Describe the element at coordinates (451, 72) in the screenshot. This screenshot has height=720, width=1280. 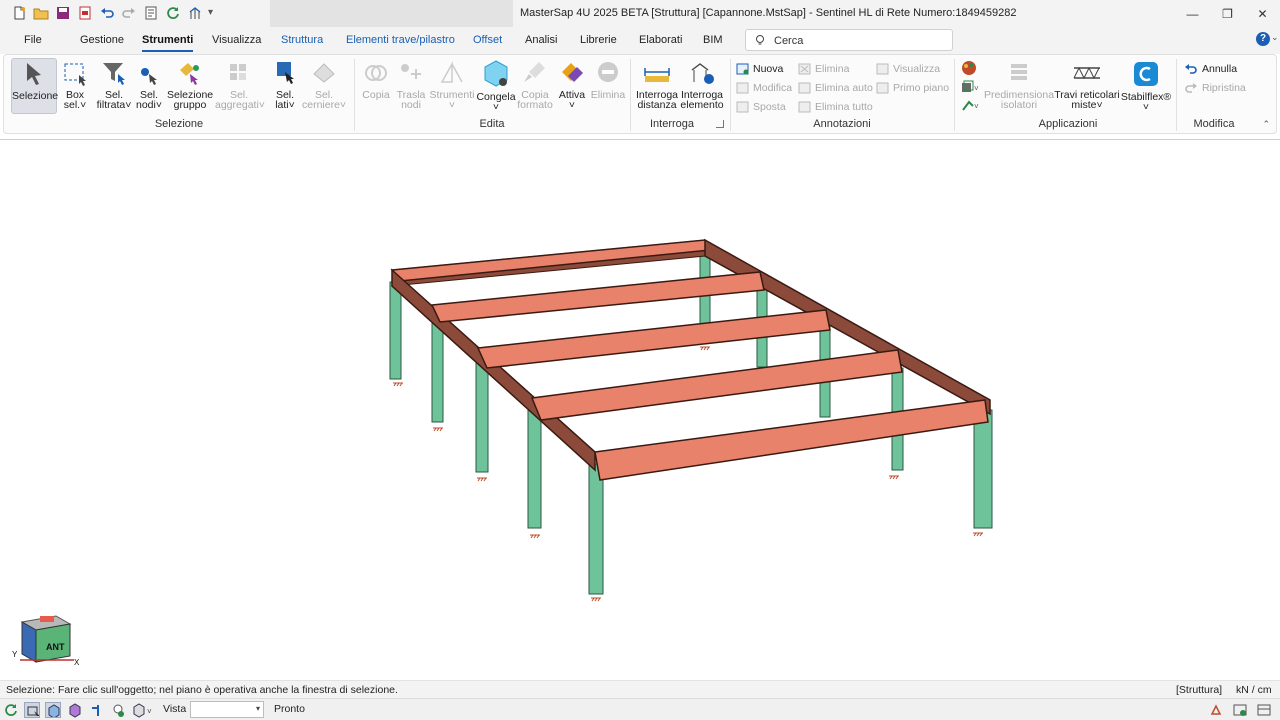
I see `mirror-icon` at that location.